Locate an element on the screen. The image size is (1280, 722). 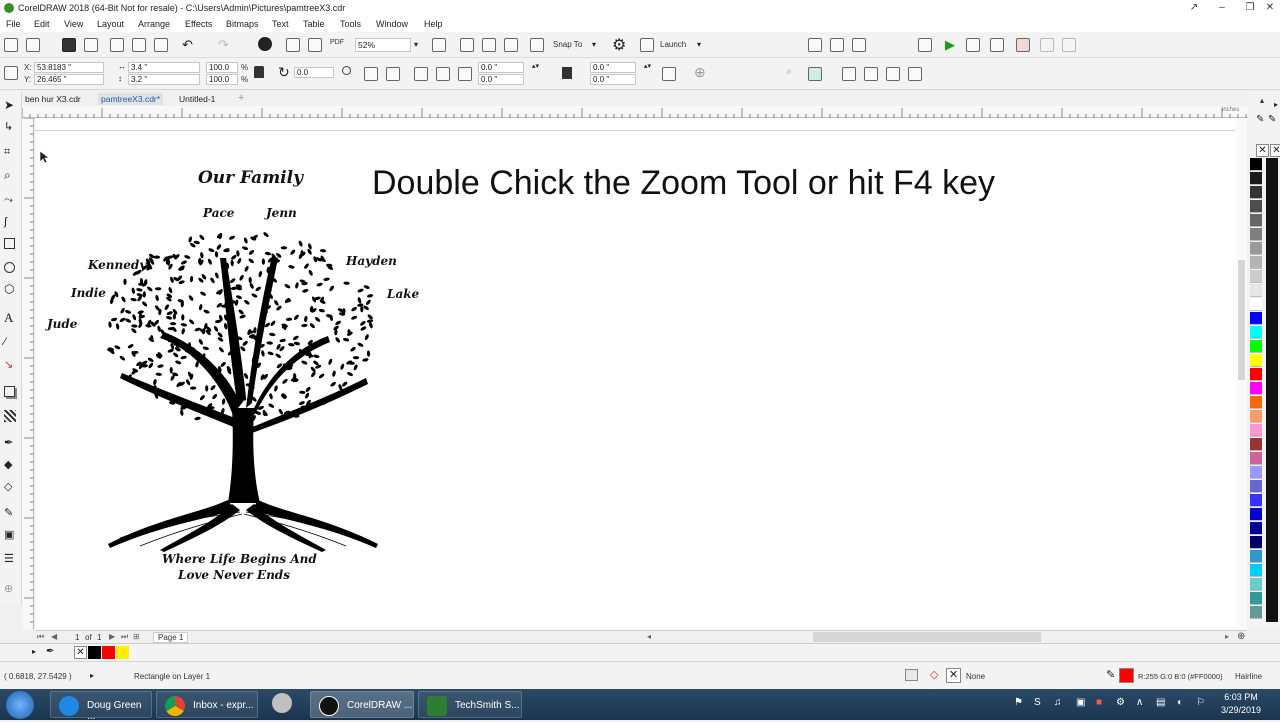
corner-stepper-2-icon: ▴▾ is located at coordinates (647, 66).